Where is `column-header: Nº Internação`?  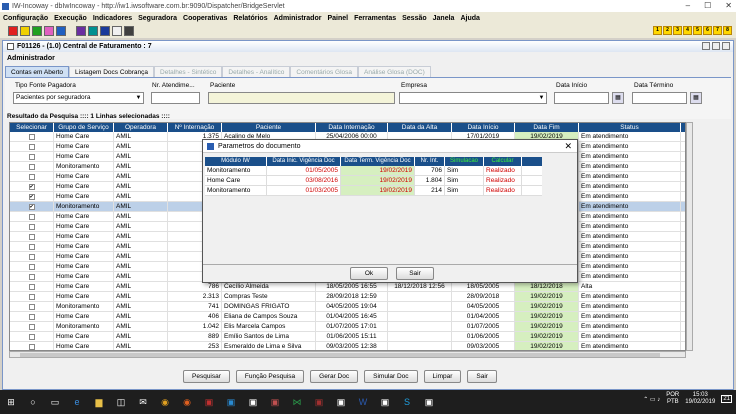
column-header: Nº Internação is located at coordinates (195, 127).